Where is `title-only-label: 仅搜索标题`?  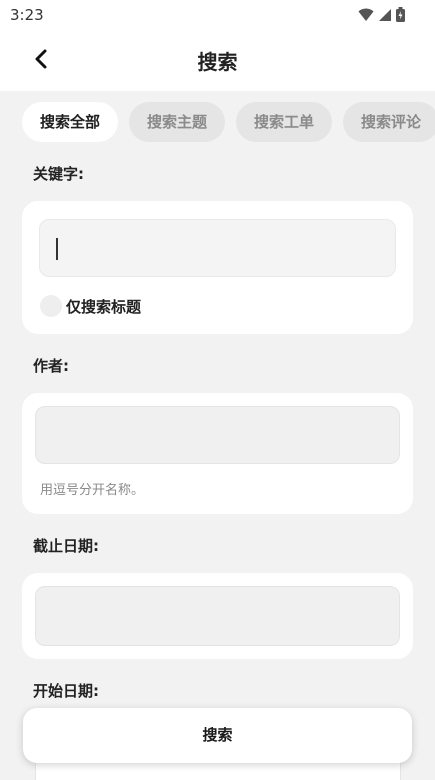 title-only-label: 仅搜索标题 is located at coordinates (104, 306).